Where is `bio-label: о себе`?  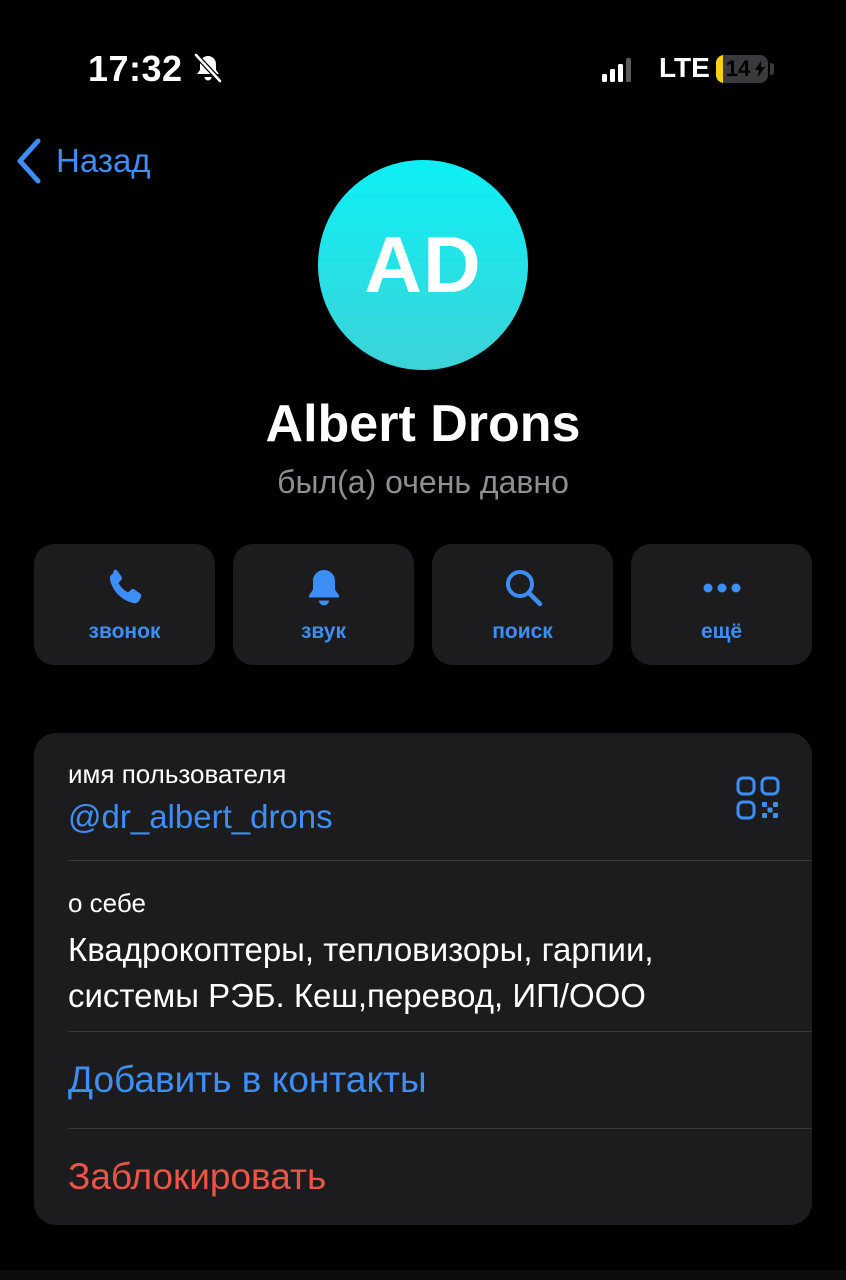 bio-label: о себе is located at coordinates (107, 903).